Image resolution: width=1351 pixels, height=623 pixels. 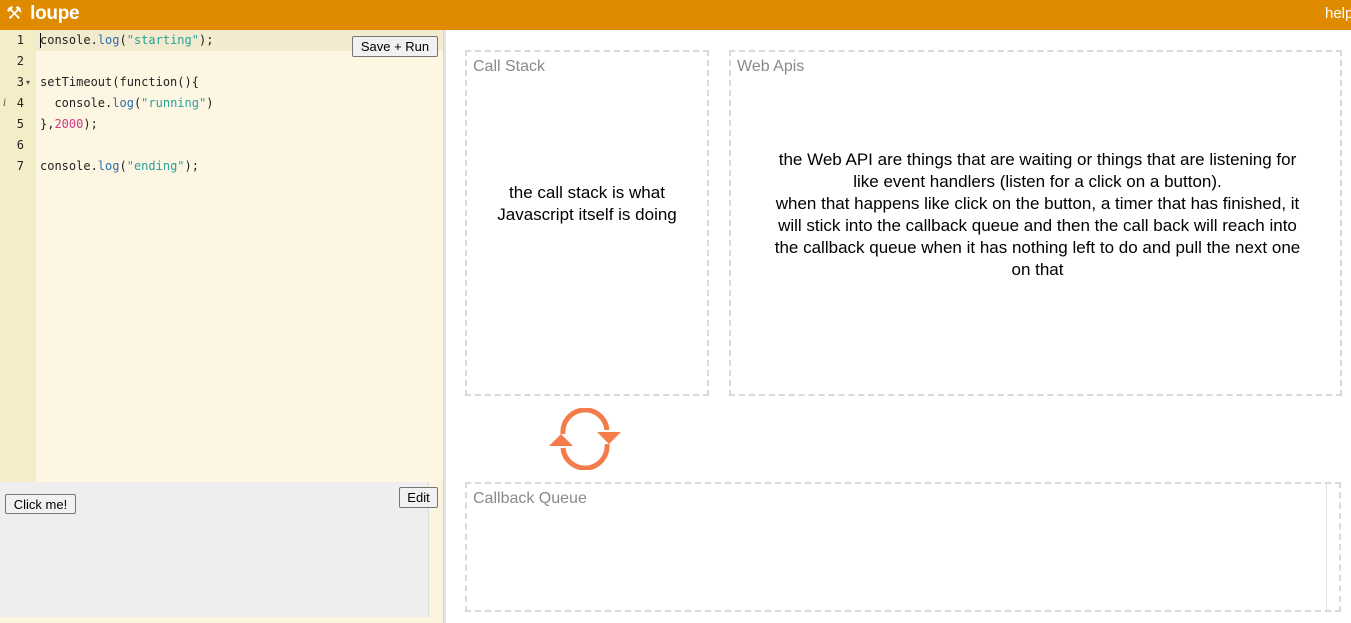 What do you see at coordinates (675, 15) in the screenshot?
I see `top-bar: ⚒ loupe help` at bounding box center [675, 15].